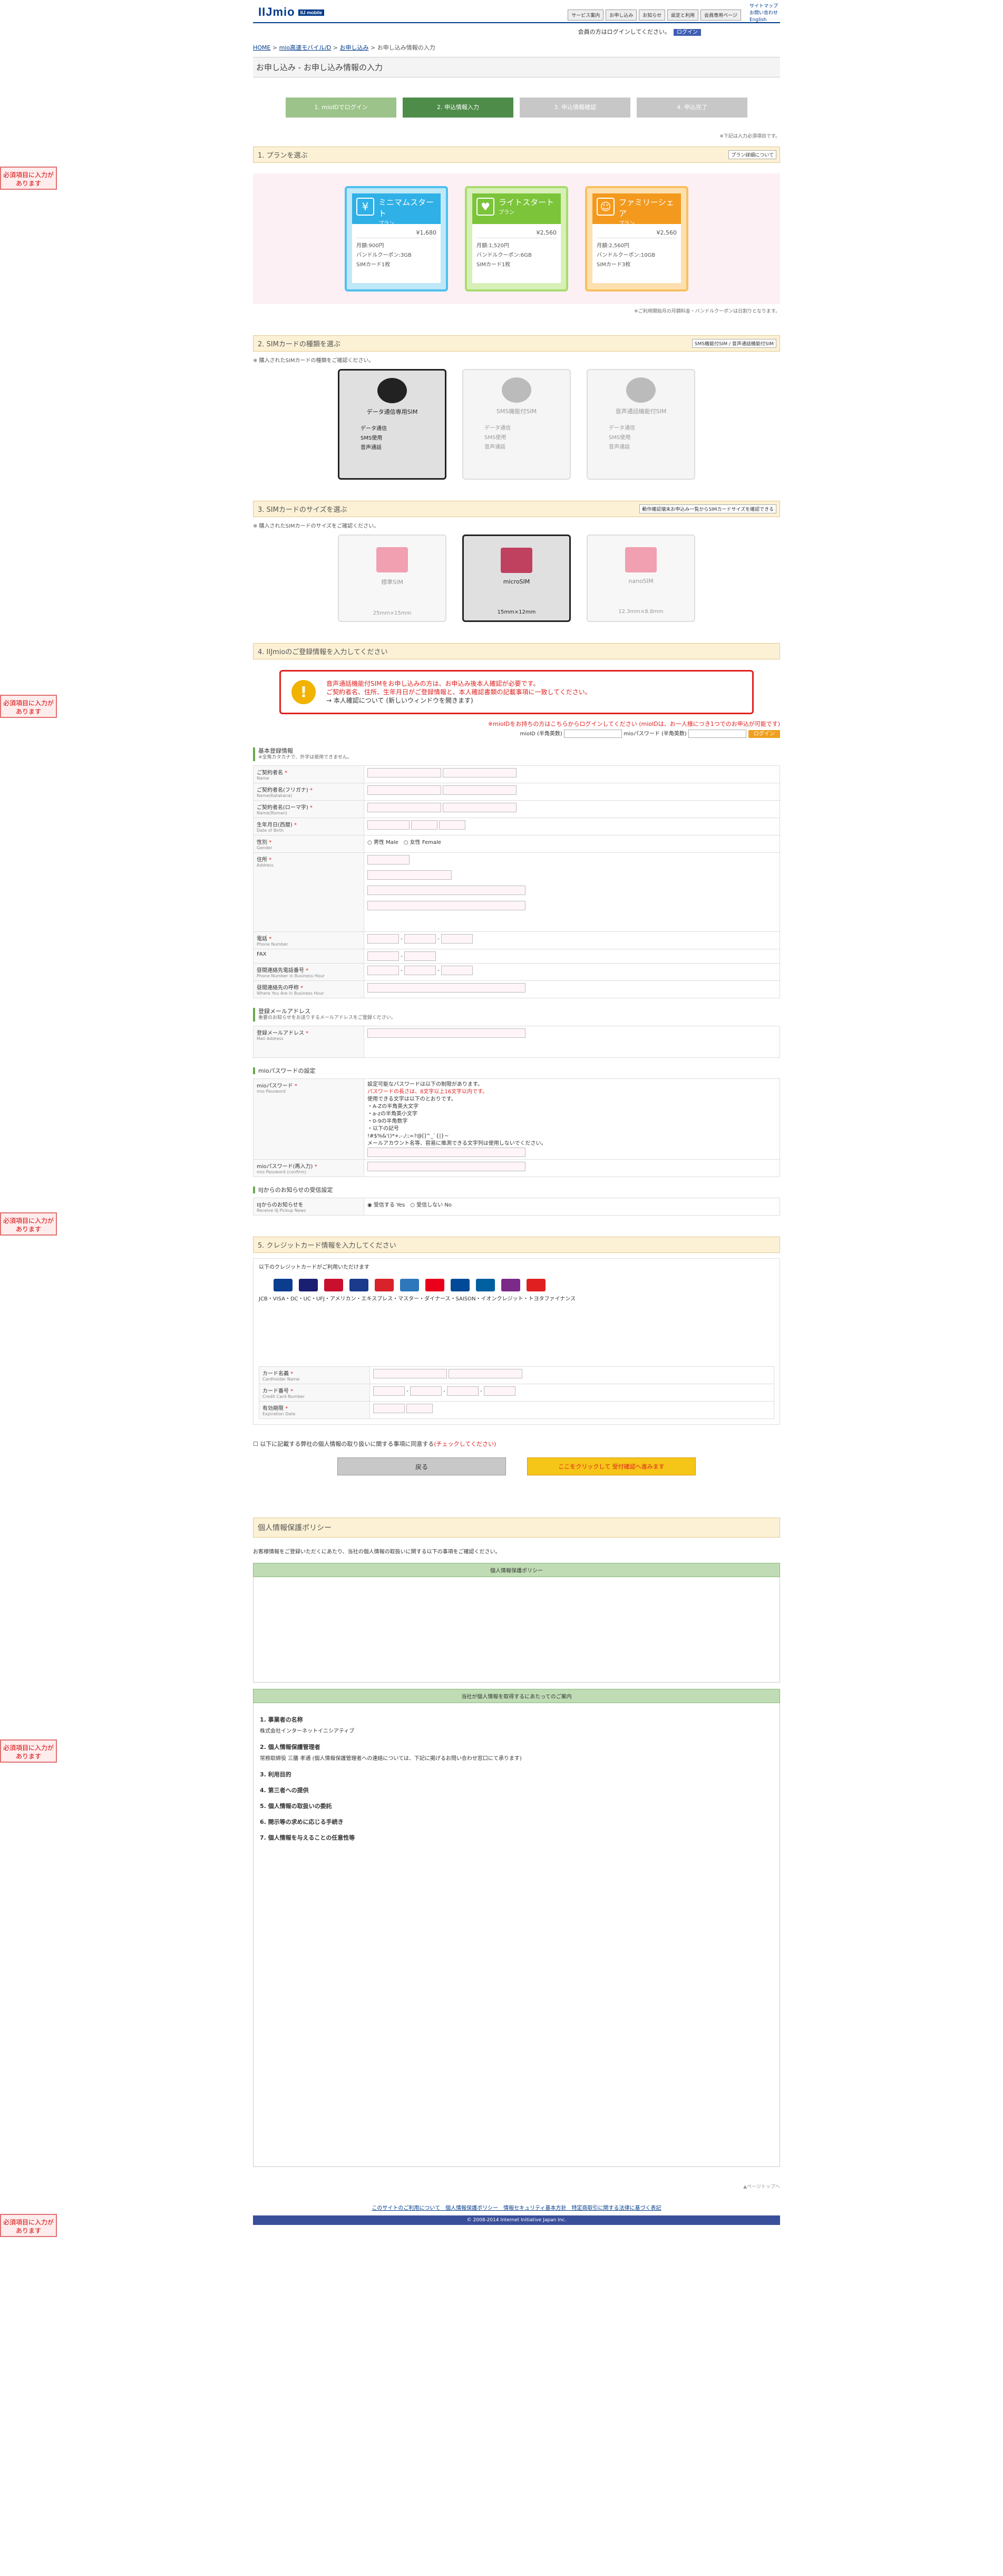 This screenshot has width=1003, height=2576. I want to click on aeon-icon, so click(510, 1285).